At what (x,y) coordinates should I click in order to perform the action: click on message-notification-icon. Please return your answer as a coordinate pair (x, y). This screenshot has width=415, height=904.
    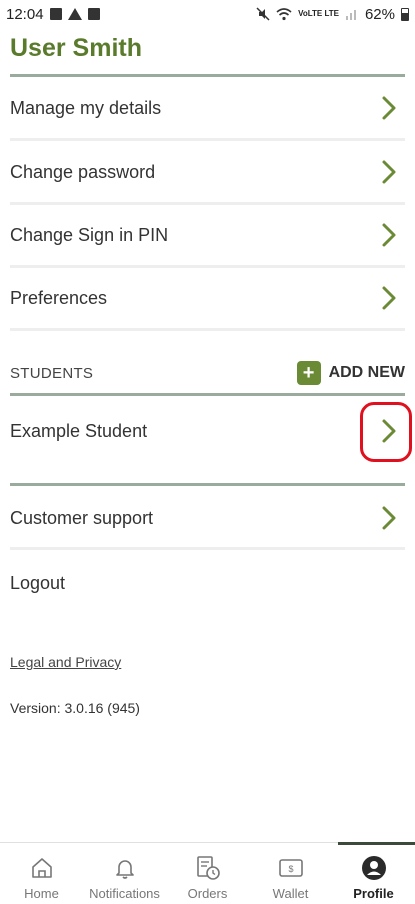
    Looking at the image, I should click on (55, 14).